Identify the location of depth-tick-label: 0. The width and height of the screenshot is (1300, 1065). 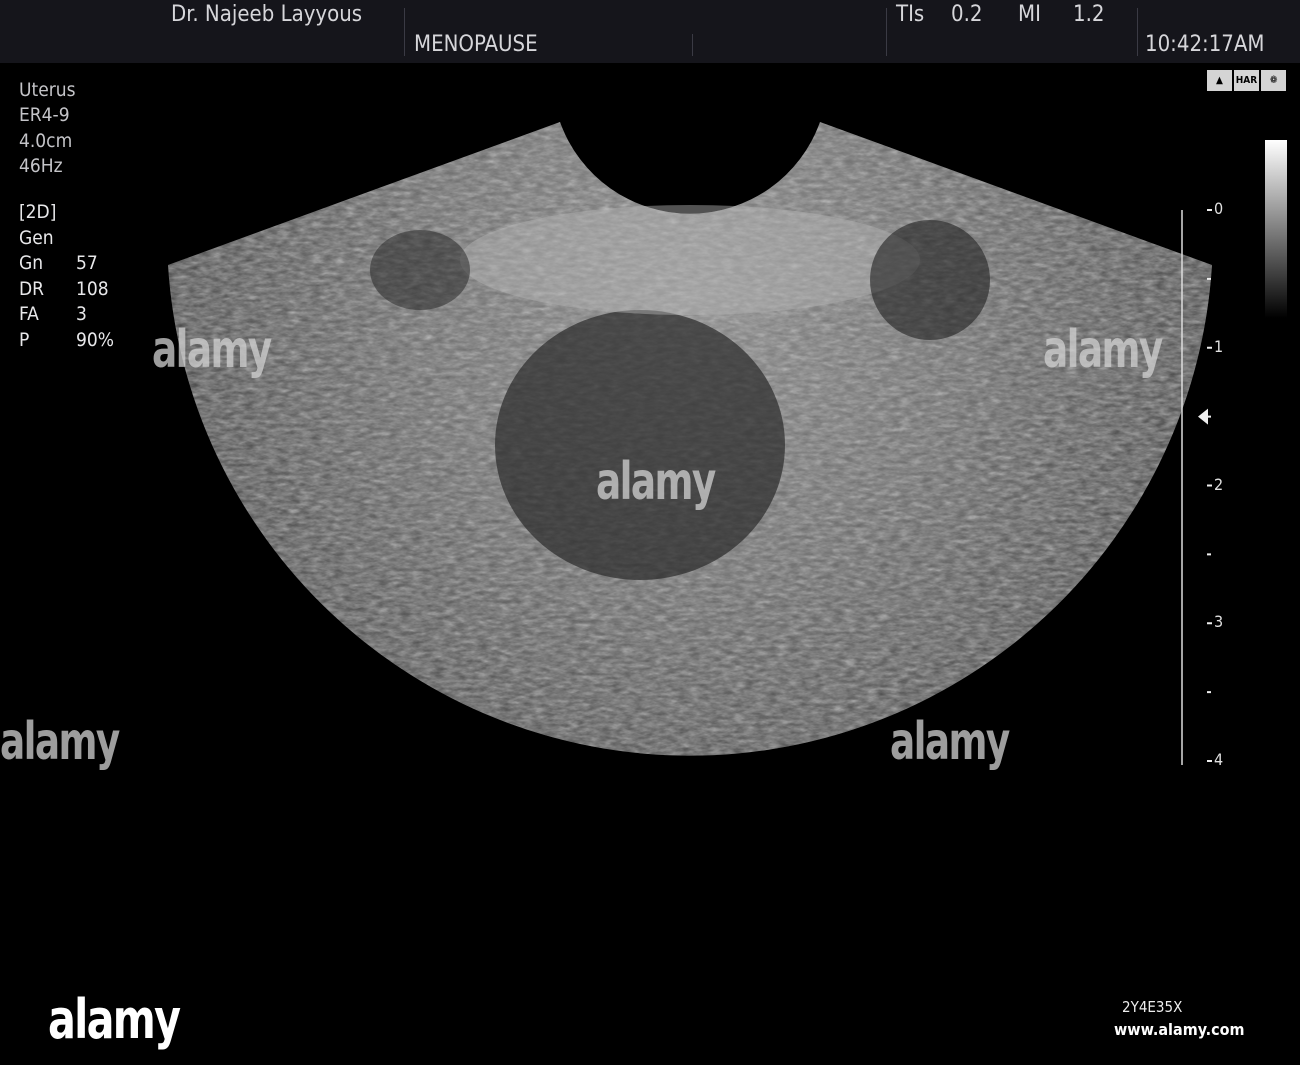
(1219, 208).